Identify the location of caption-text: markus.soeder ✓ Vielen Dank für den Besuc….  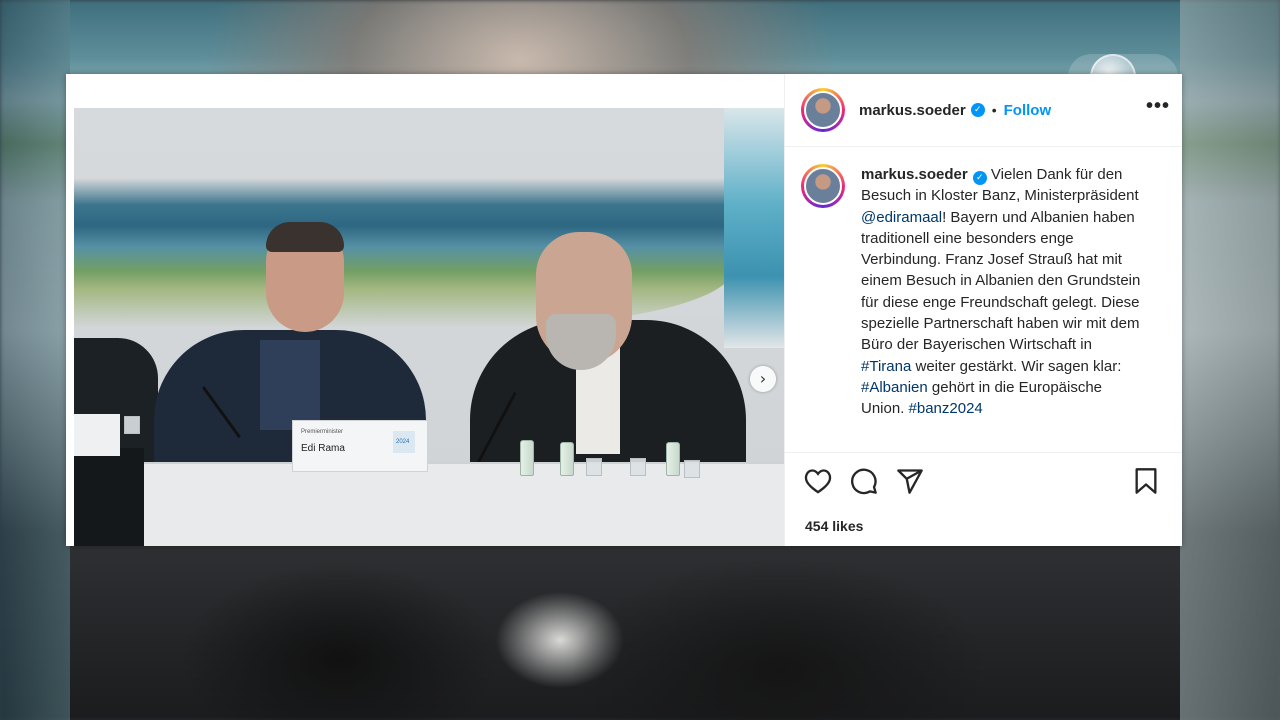
(1003, 292).